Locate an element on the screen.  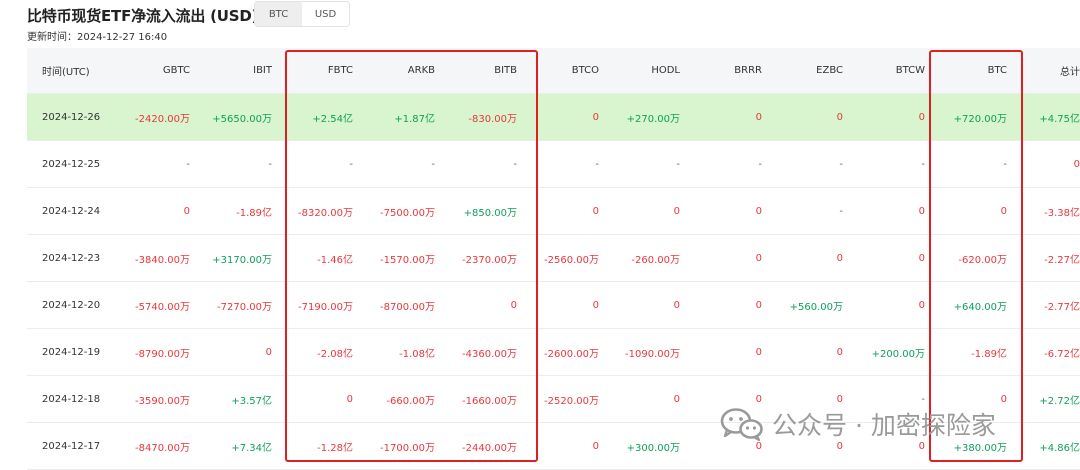
cell-gbtc: 0 is located at coordinates (154, 211).